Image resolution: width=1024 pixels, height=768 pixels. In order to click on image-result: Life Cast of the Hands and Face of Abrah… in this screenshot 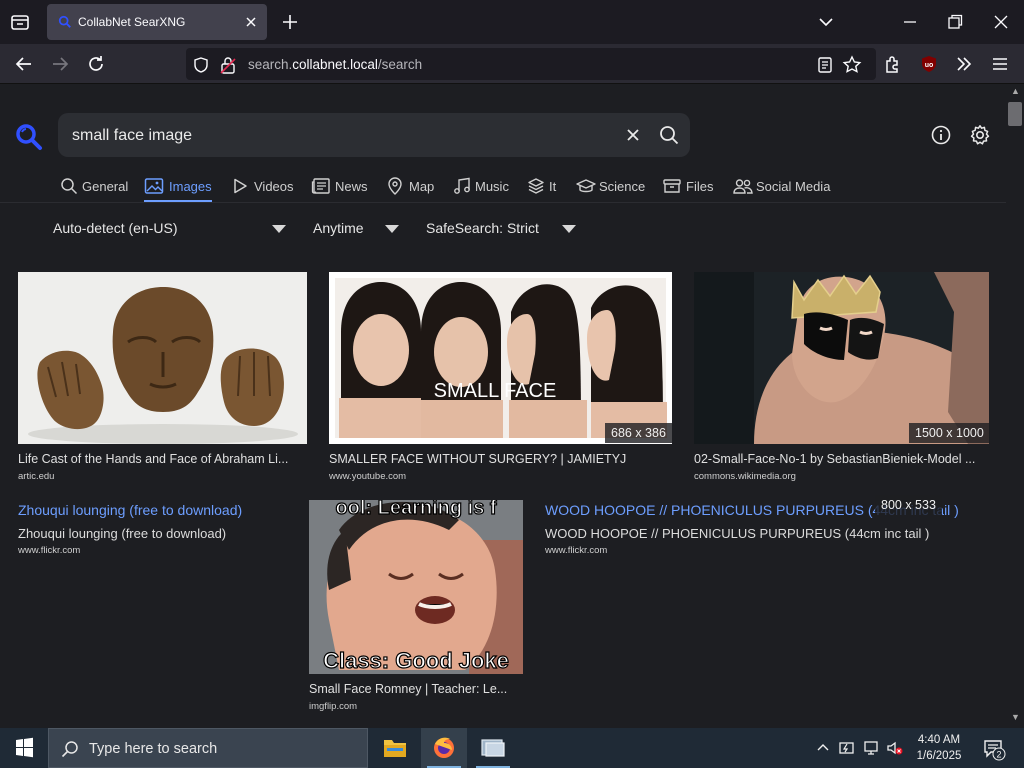, I will do `click(162, 378)`.